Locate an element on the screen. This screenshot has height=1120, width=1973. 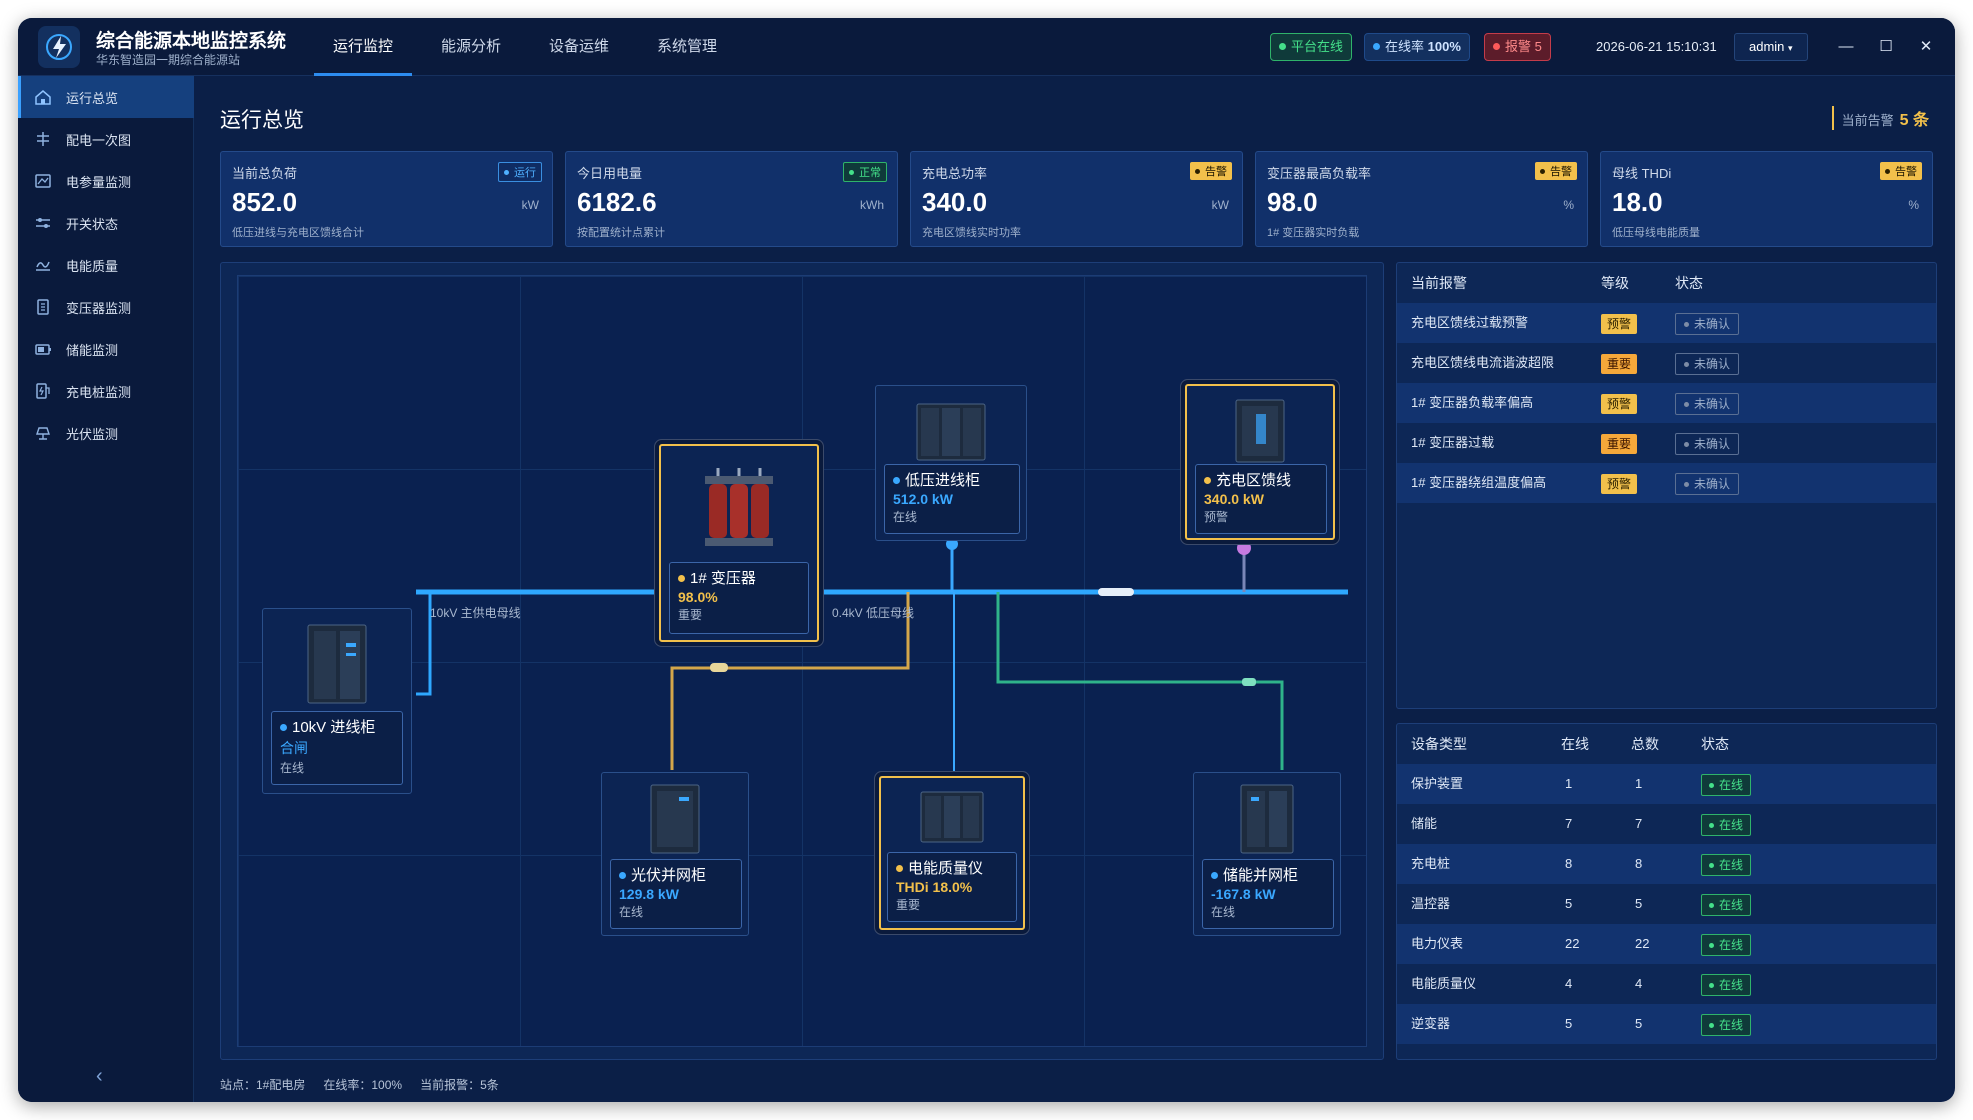
minimize-icon: — is located at coordinates (1846, 47).